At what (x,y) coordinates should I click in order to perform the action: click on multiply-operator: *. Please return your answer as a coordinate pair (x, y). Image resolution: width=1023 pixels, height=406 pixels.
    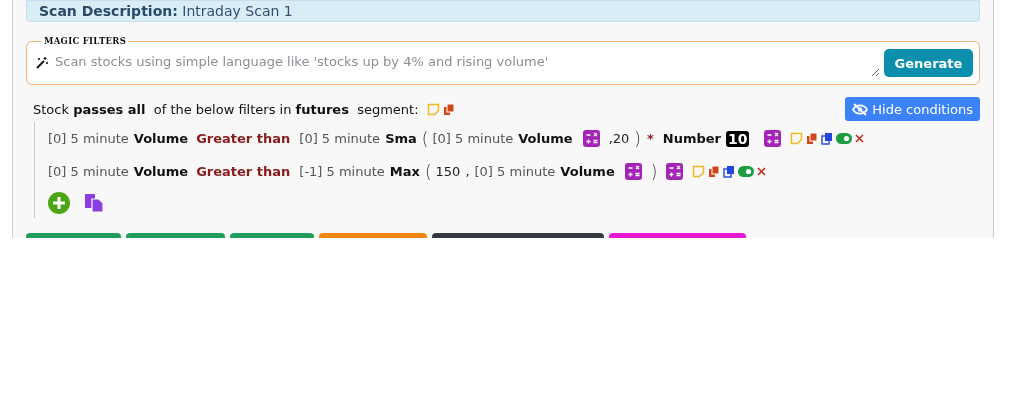
    Looking at the image, I should click on (650, 138).